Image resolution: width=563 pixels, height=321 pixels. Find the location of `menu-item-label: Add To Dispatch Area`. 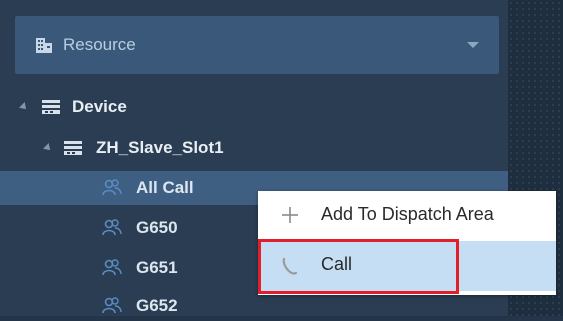

menu-item-label: Add To Dispatch Area is located at coordinates (407, 214).